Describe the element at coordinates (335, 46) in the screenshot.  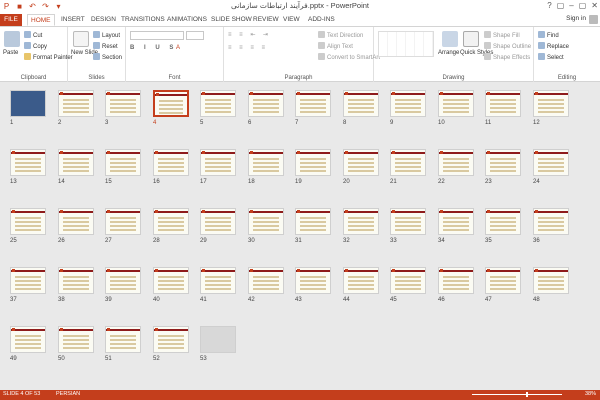
I see `align-text-button: Align Text` at that location.